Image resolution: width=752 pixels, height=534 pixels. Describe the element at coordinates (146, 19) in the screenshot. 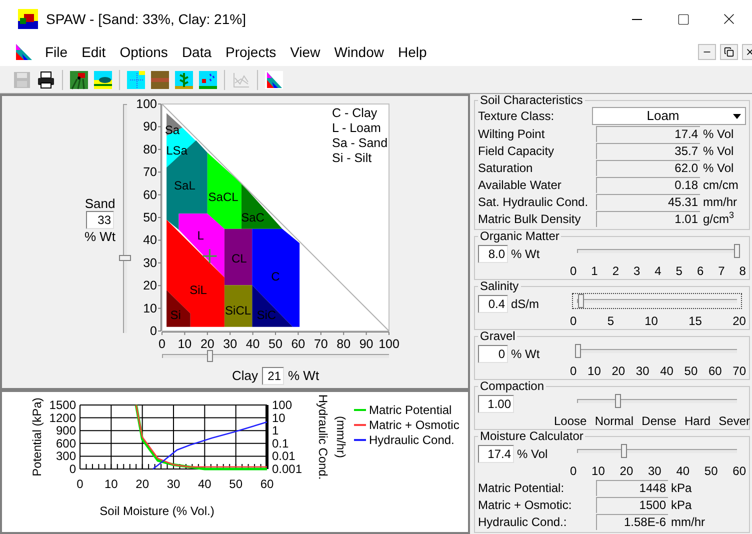

I see `window-title: SPAW - [Sand: 33%, Clay: 21%]` at that location.